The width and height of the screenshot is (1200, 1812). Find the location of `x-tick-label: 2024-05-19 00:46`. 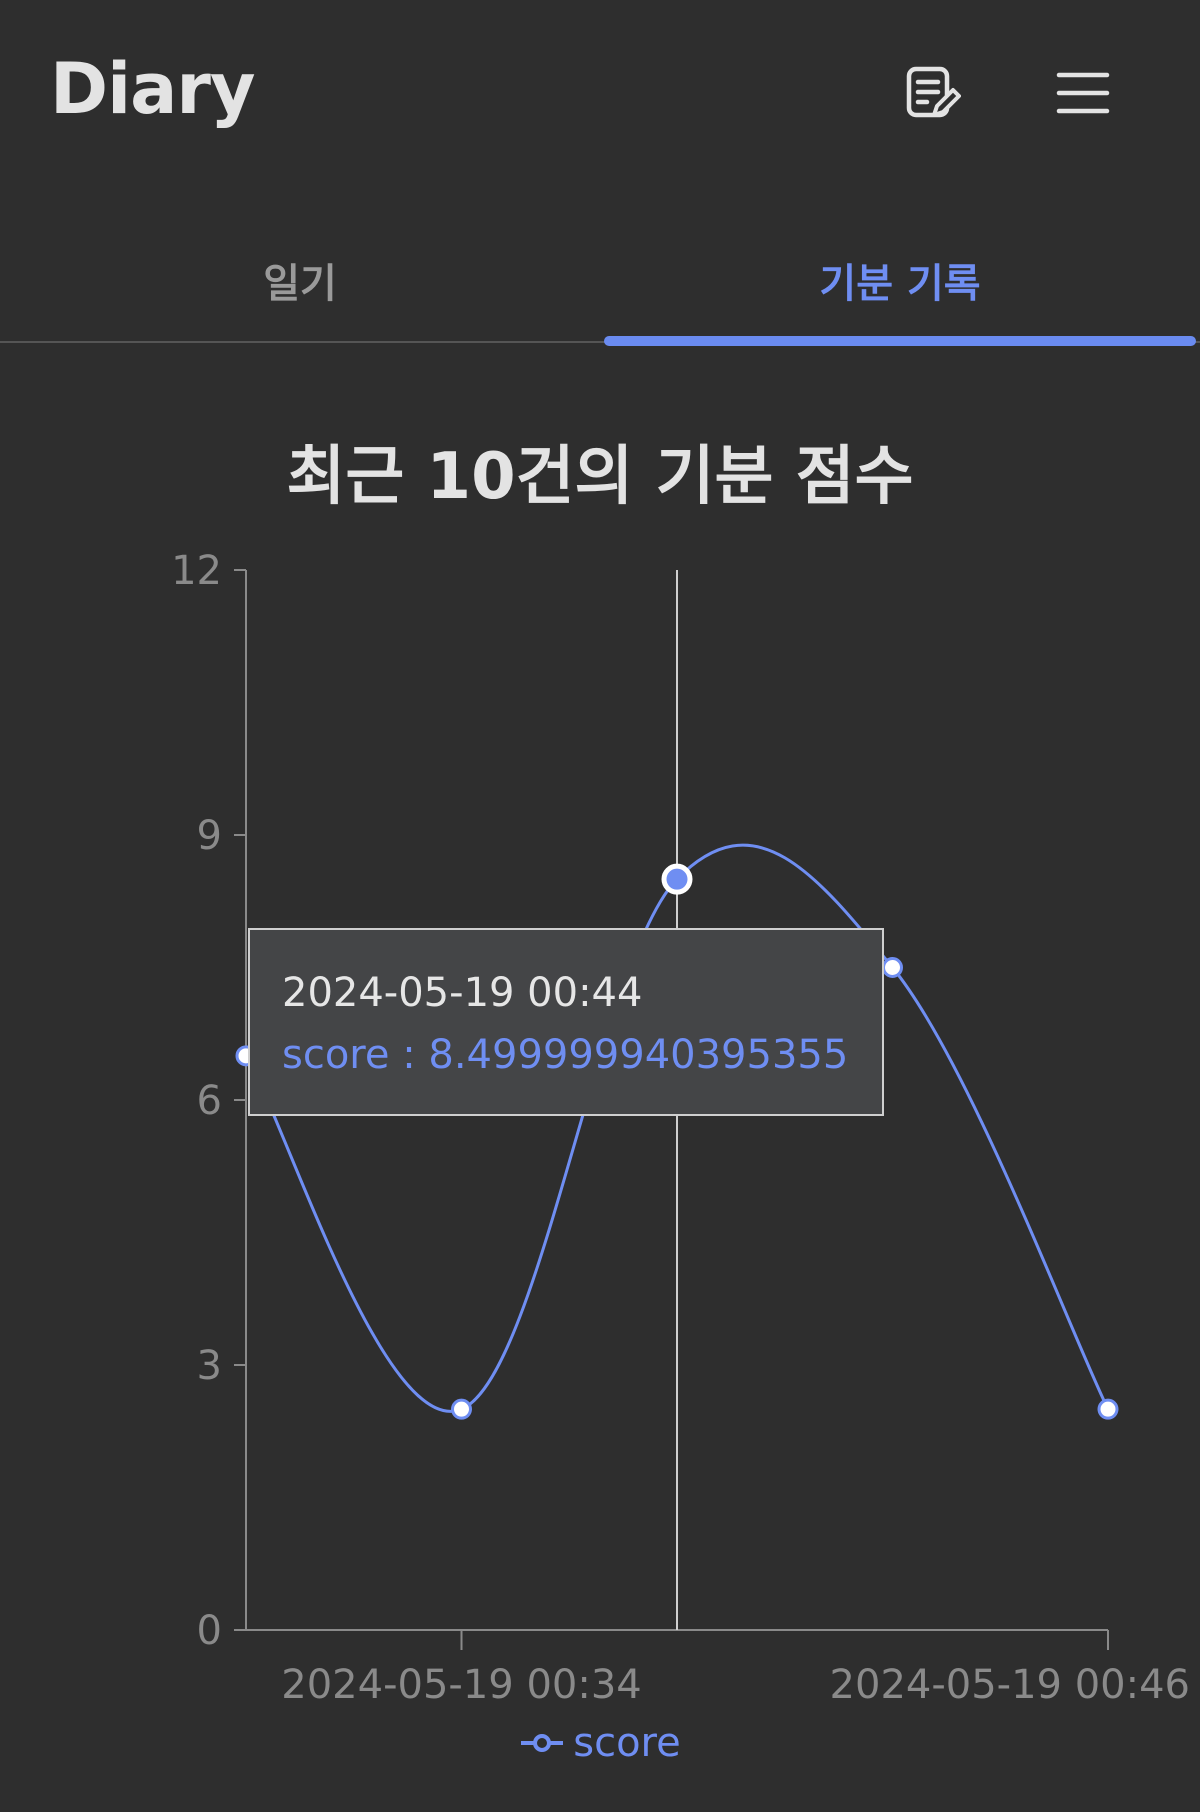

x-tick-label: 2024-05-19 00:46 is located at coordinates (1010, 1685).